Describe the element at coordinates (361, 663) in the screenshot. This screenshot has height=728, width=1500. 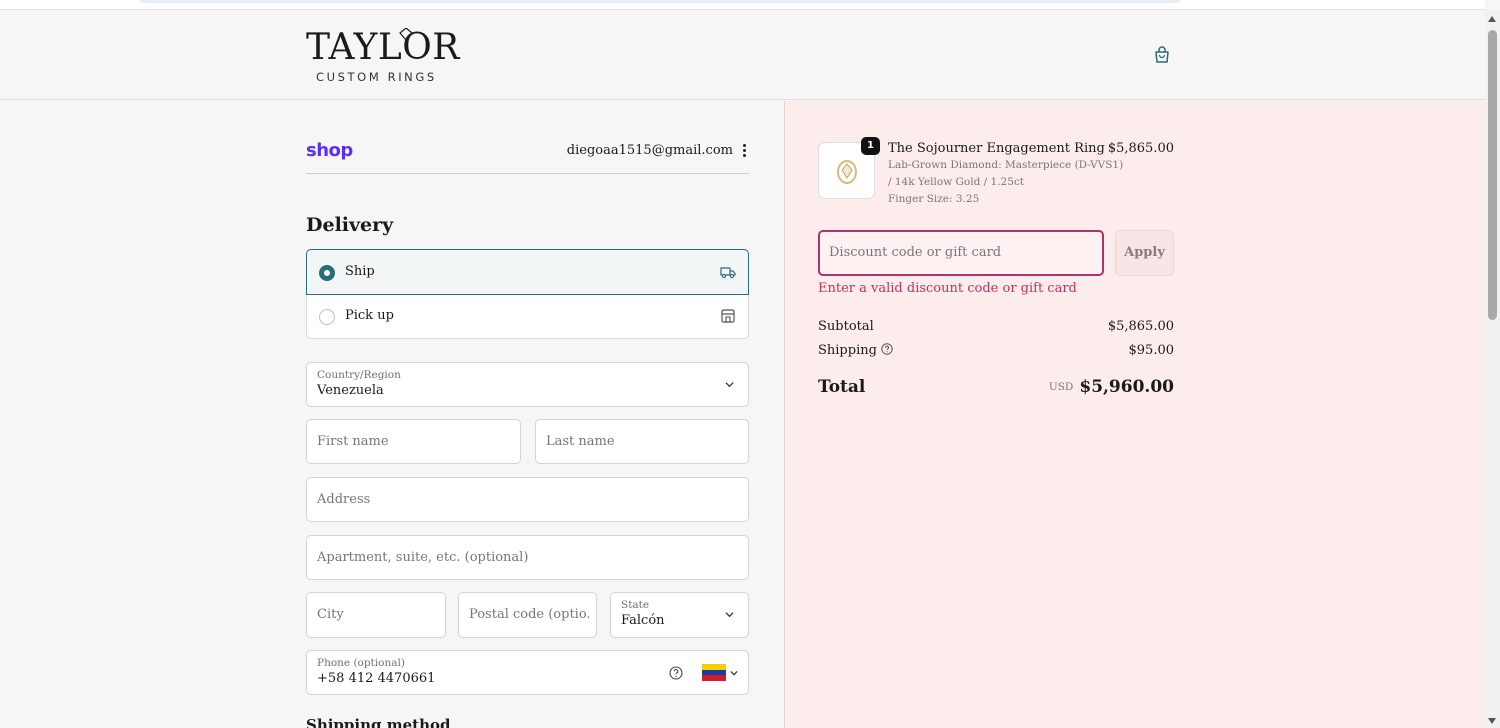
I see `phone-label: Phone (optional)` at that location.